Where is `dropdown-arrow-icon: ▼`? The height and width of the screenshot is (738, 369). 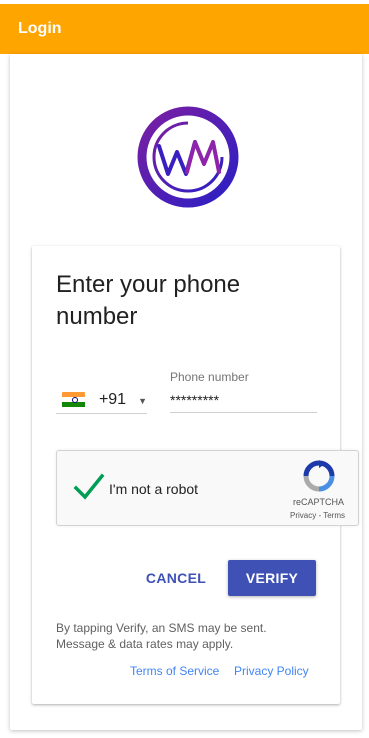
dropdown-arrow-icon: ▼ is located at coordinates (142, 400).